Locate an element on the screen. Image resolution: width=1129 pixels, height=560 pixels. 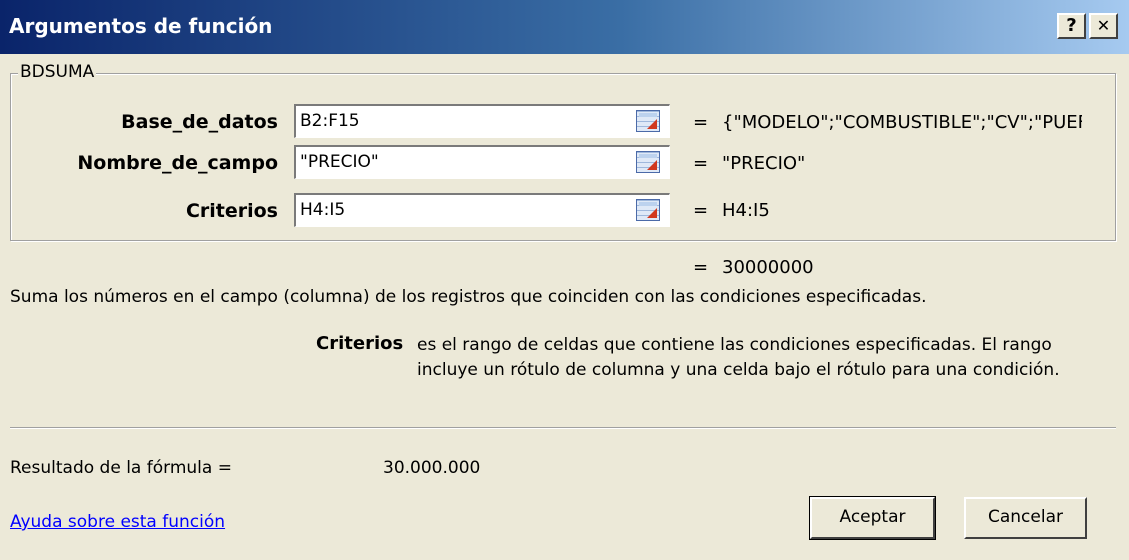
help-link: Ayuda sobre esta función is located at coordinates (117, 522).